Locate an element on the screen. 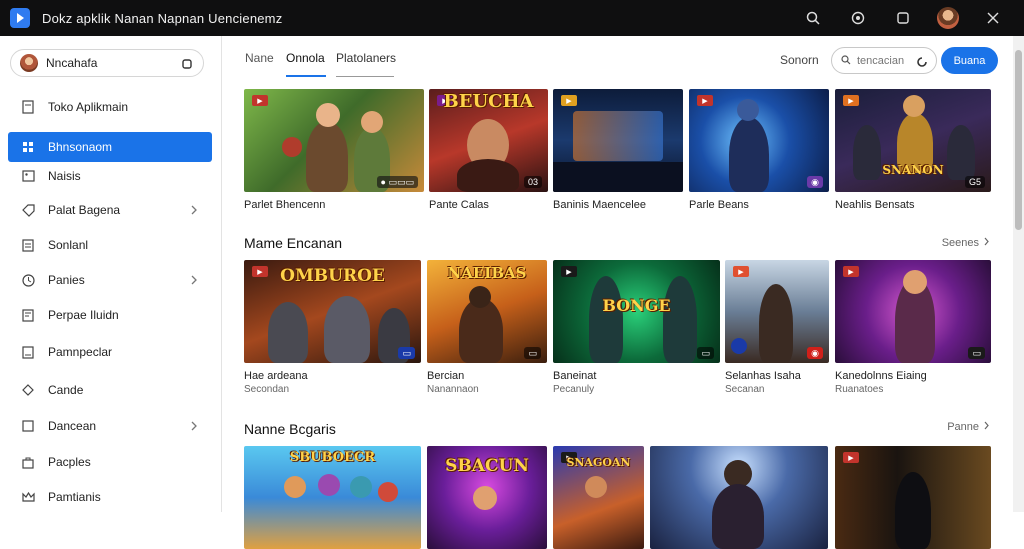  game-card: ▶ SNANON G5 Neahlis Bensats is located at coordinates (913, 150).